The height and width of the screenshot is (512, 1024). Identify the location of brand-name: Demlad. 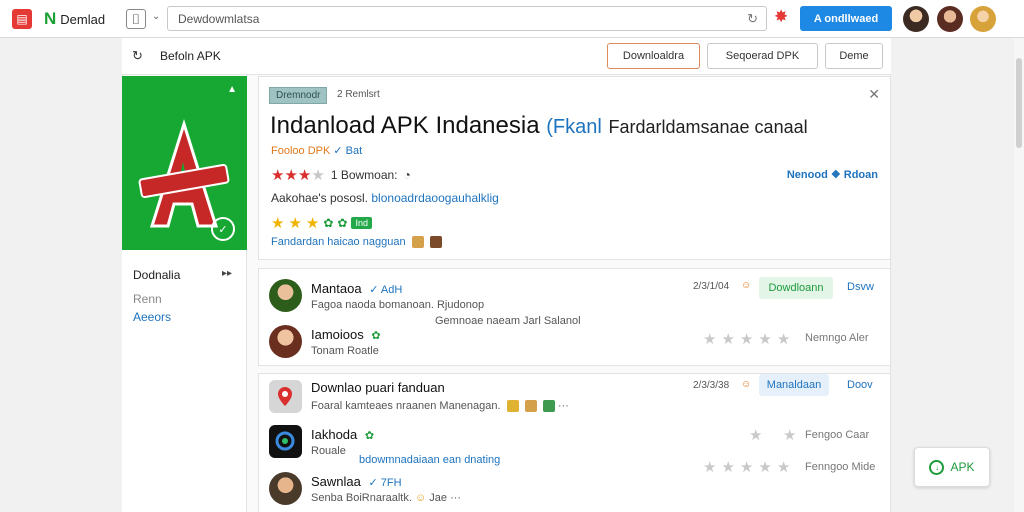
(83, 19).